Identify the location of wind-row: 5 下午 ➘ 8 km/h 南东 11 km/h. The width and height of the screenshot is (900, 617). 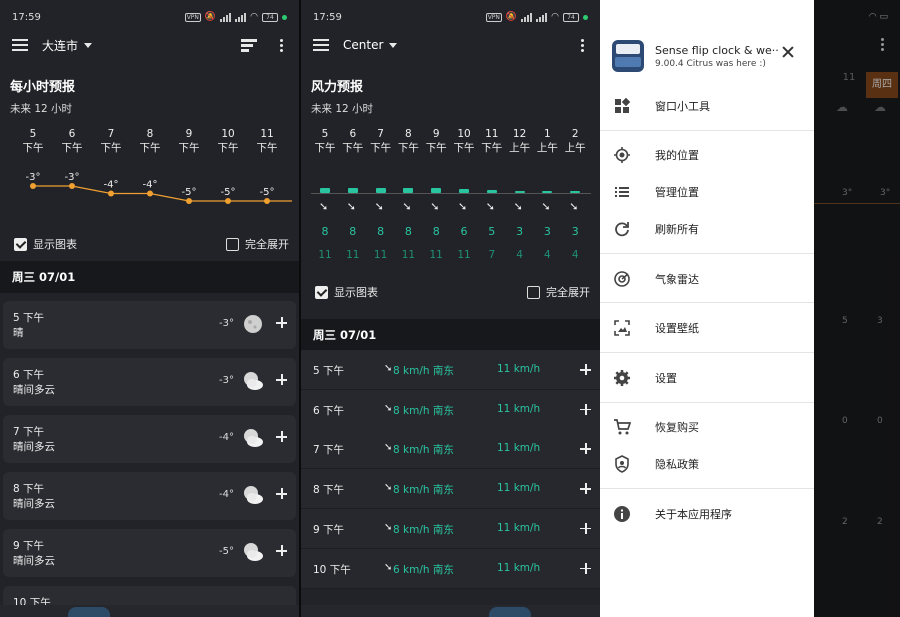
(450, 370).